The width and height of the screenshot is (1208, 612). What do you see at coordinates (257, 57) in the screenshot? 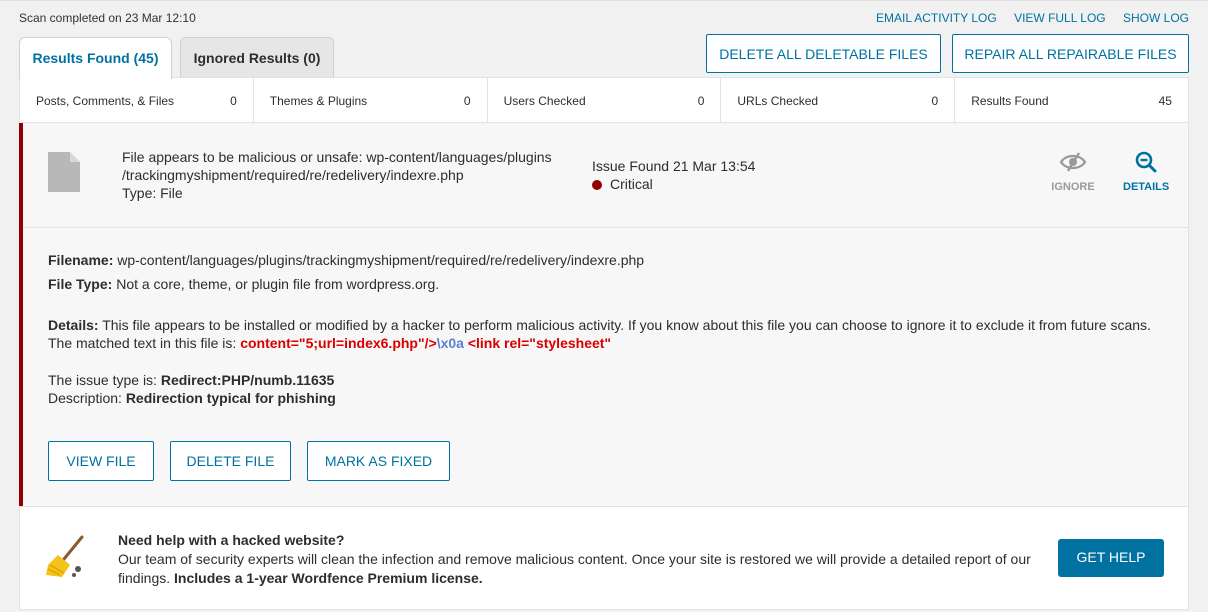
I see `tab-ignored-results: Ignored Results (0)` at bounding box center [257, 57].